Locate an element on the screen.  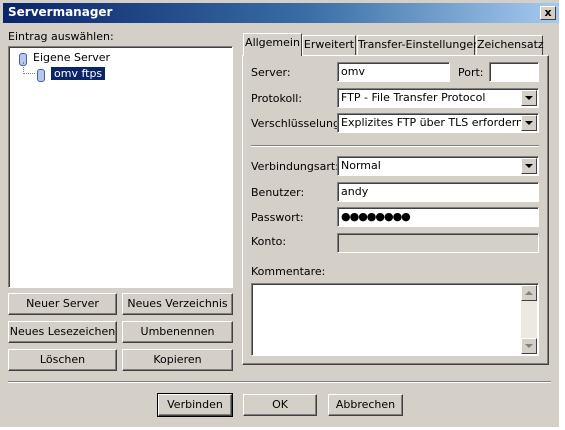
encryption-select: Explizites FTP über TLS erfordern is located at coordinates (438, 123).